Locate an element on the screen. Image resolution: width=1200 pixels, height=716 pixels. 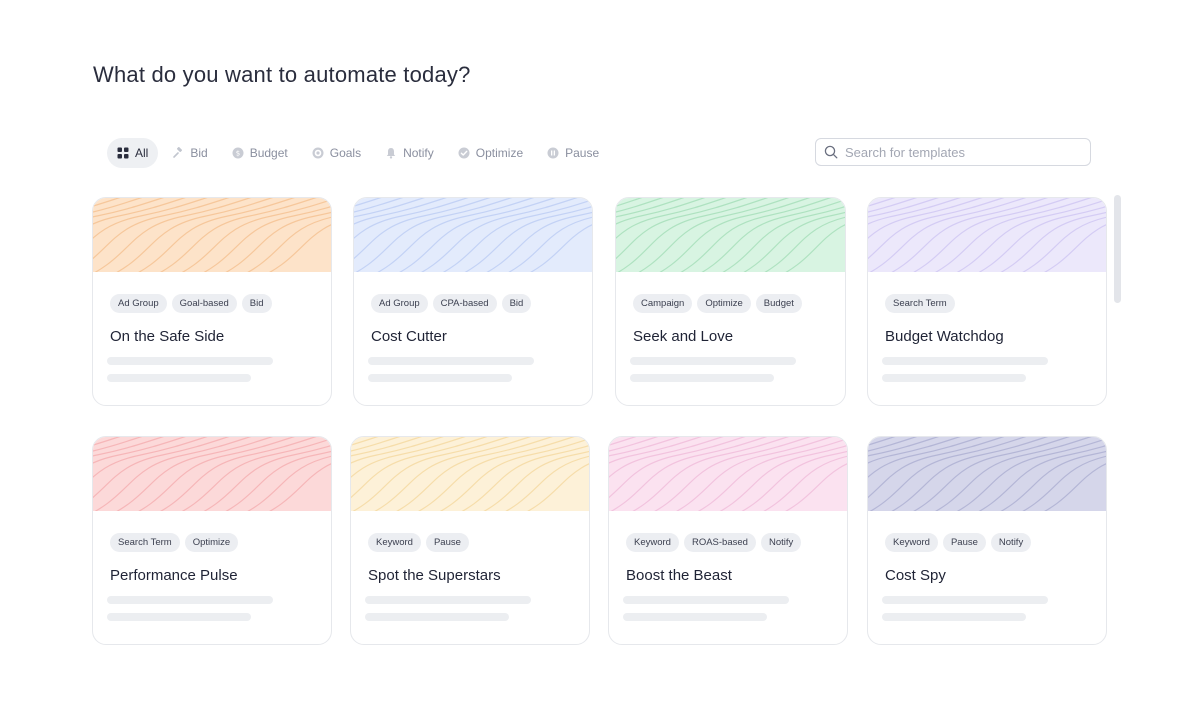
filter-label: Goals is located at coordinates (345, 153).